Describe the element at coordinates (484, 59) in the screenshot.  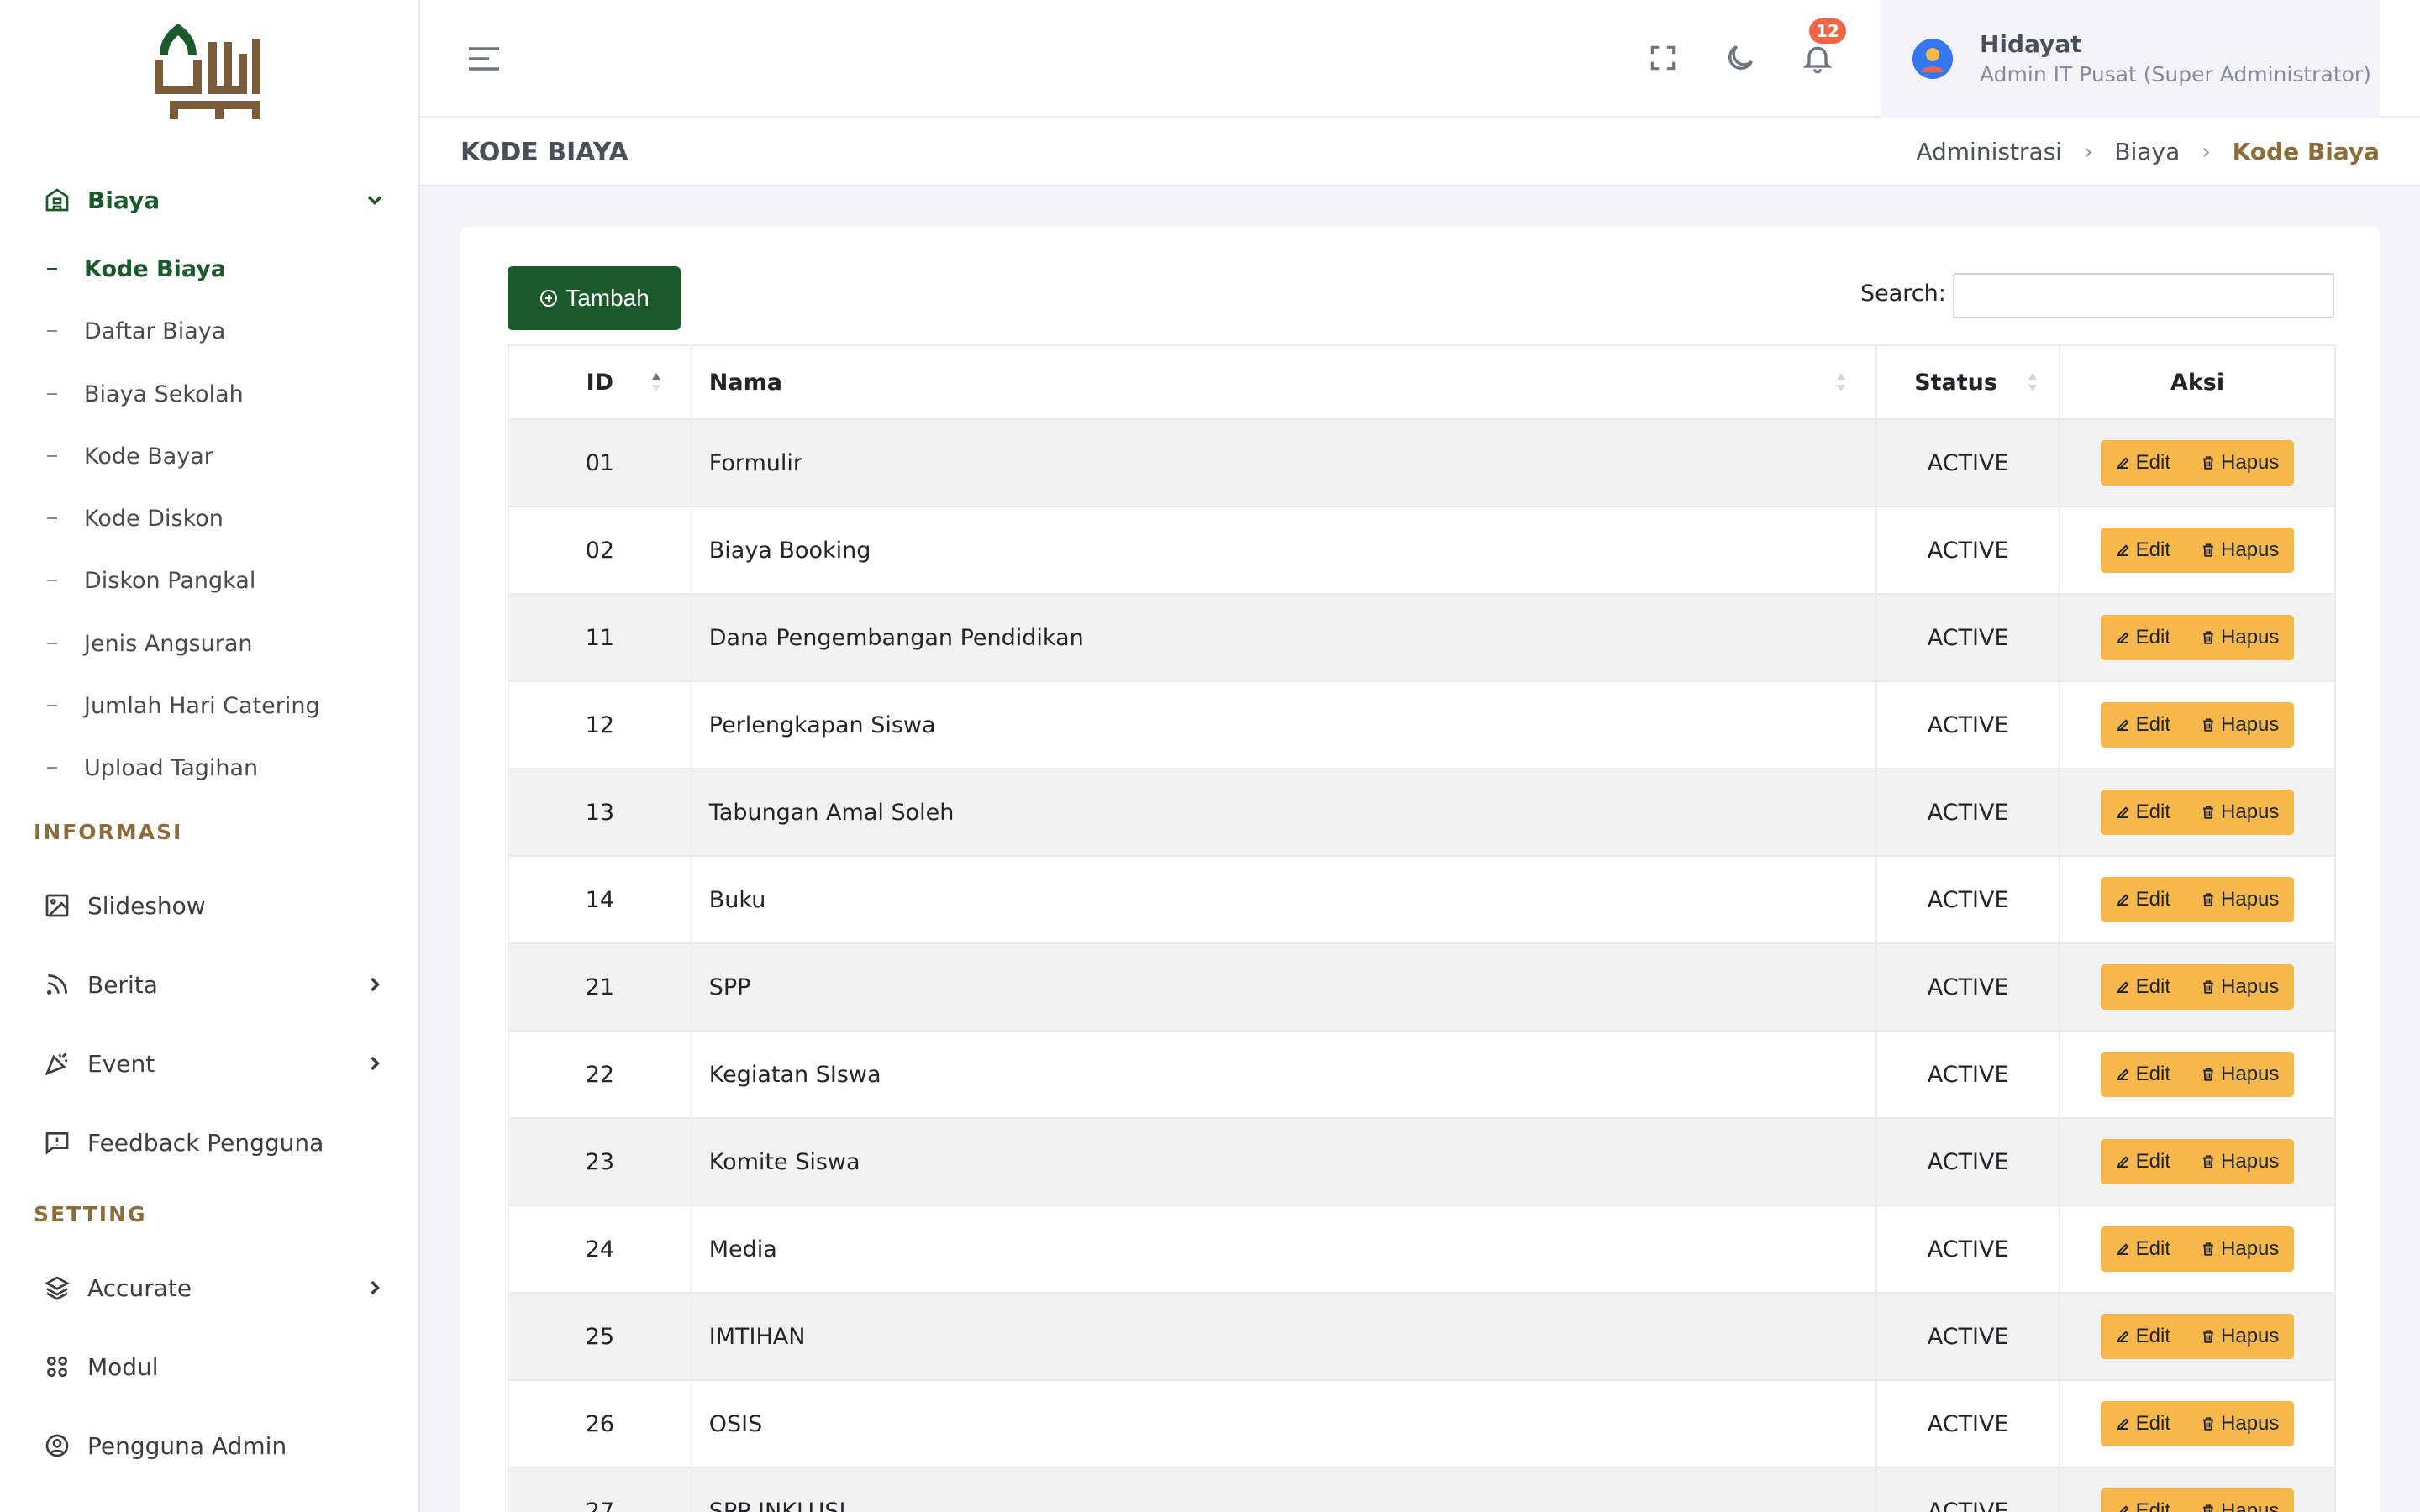
I see `hamburger-menu-icon` at that location.